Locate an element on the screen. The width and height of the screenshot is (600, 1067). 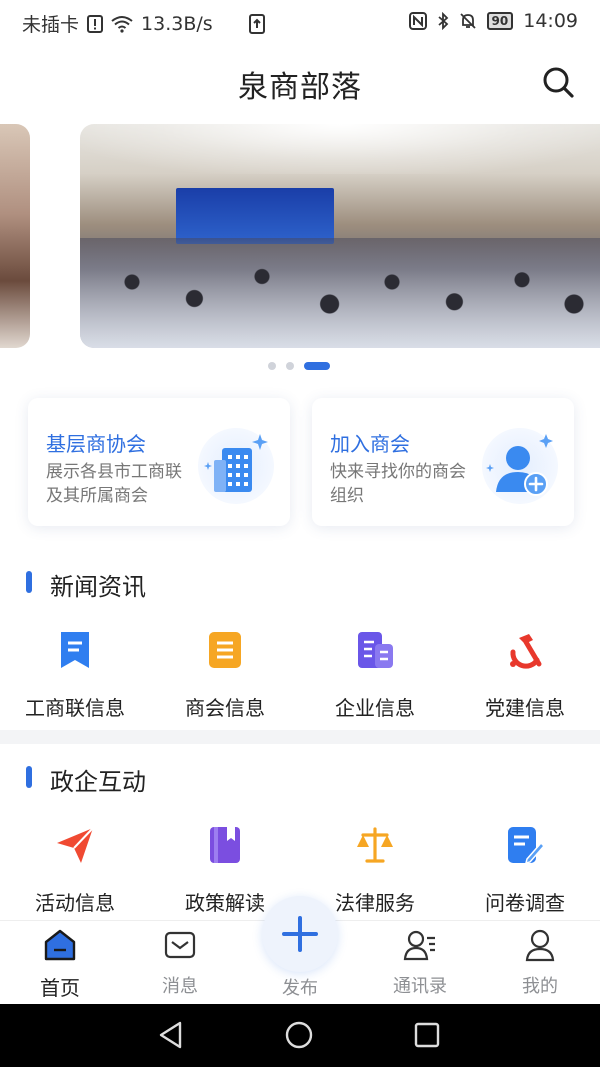
clock: 14:09 is located at coordinates (550, 21).